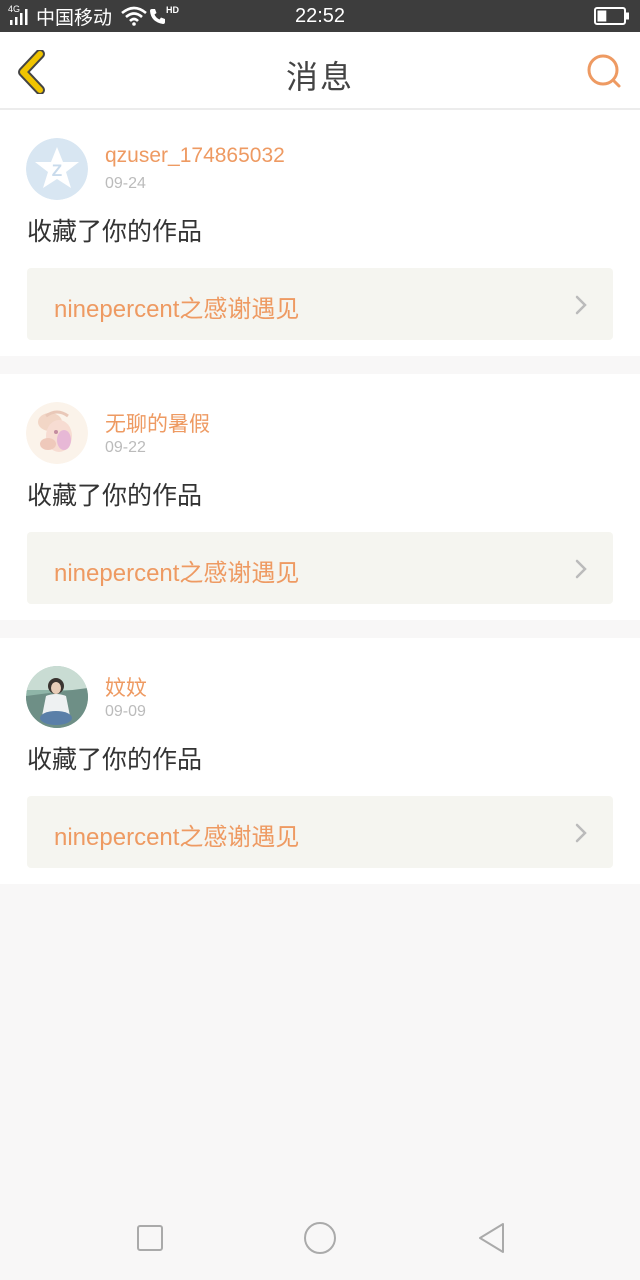 Image resolution: width=640 pixels, height=1280 pixels. I want to click on system-nav-bar, so click(320, 1238).